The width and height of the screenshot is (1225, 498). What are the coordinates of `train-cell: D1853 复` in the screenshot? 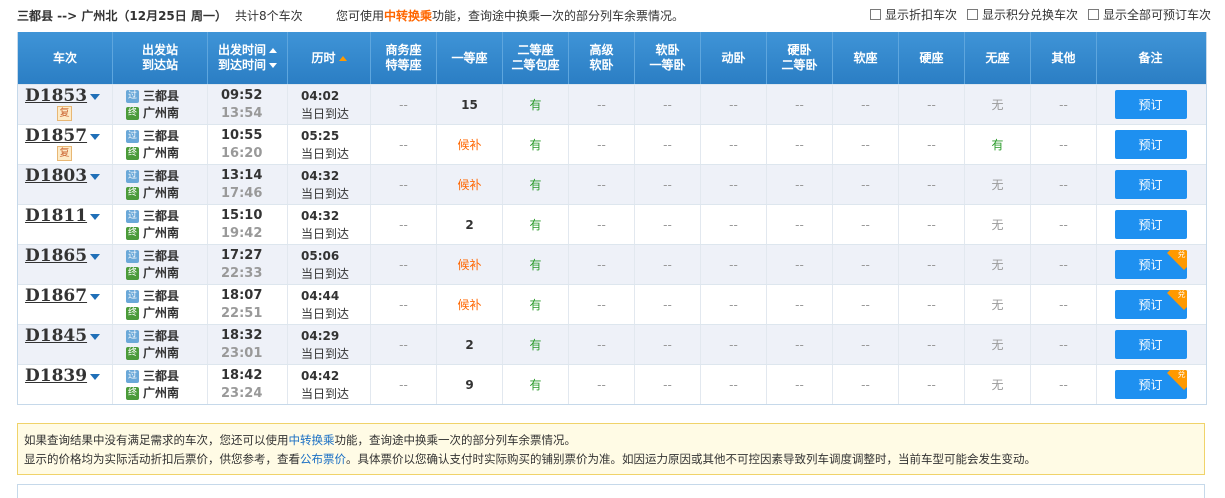 It's located at (65, 104).